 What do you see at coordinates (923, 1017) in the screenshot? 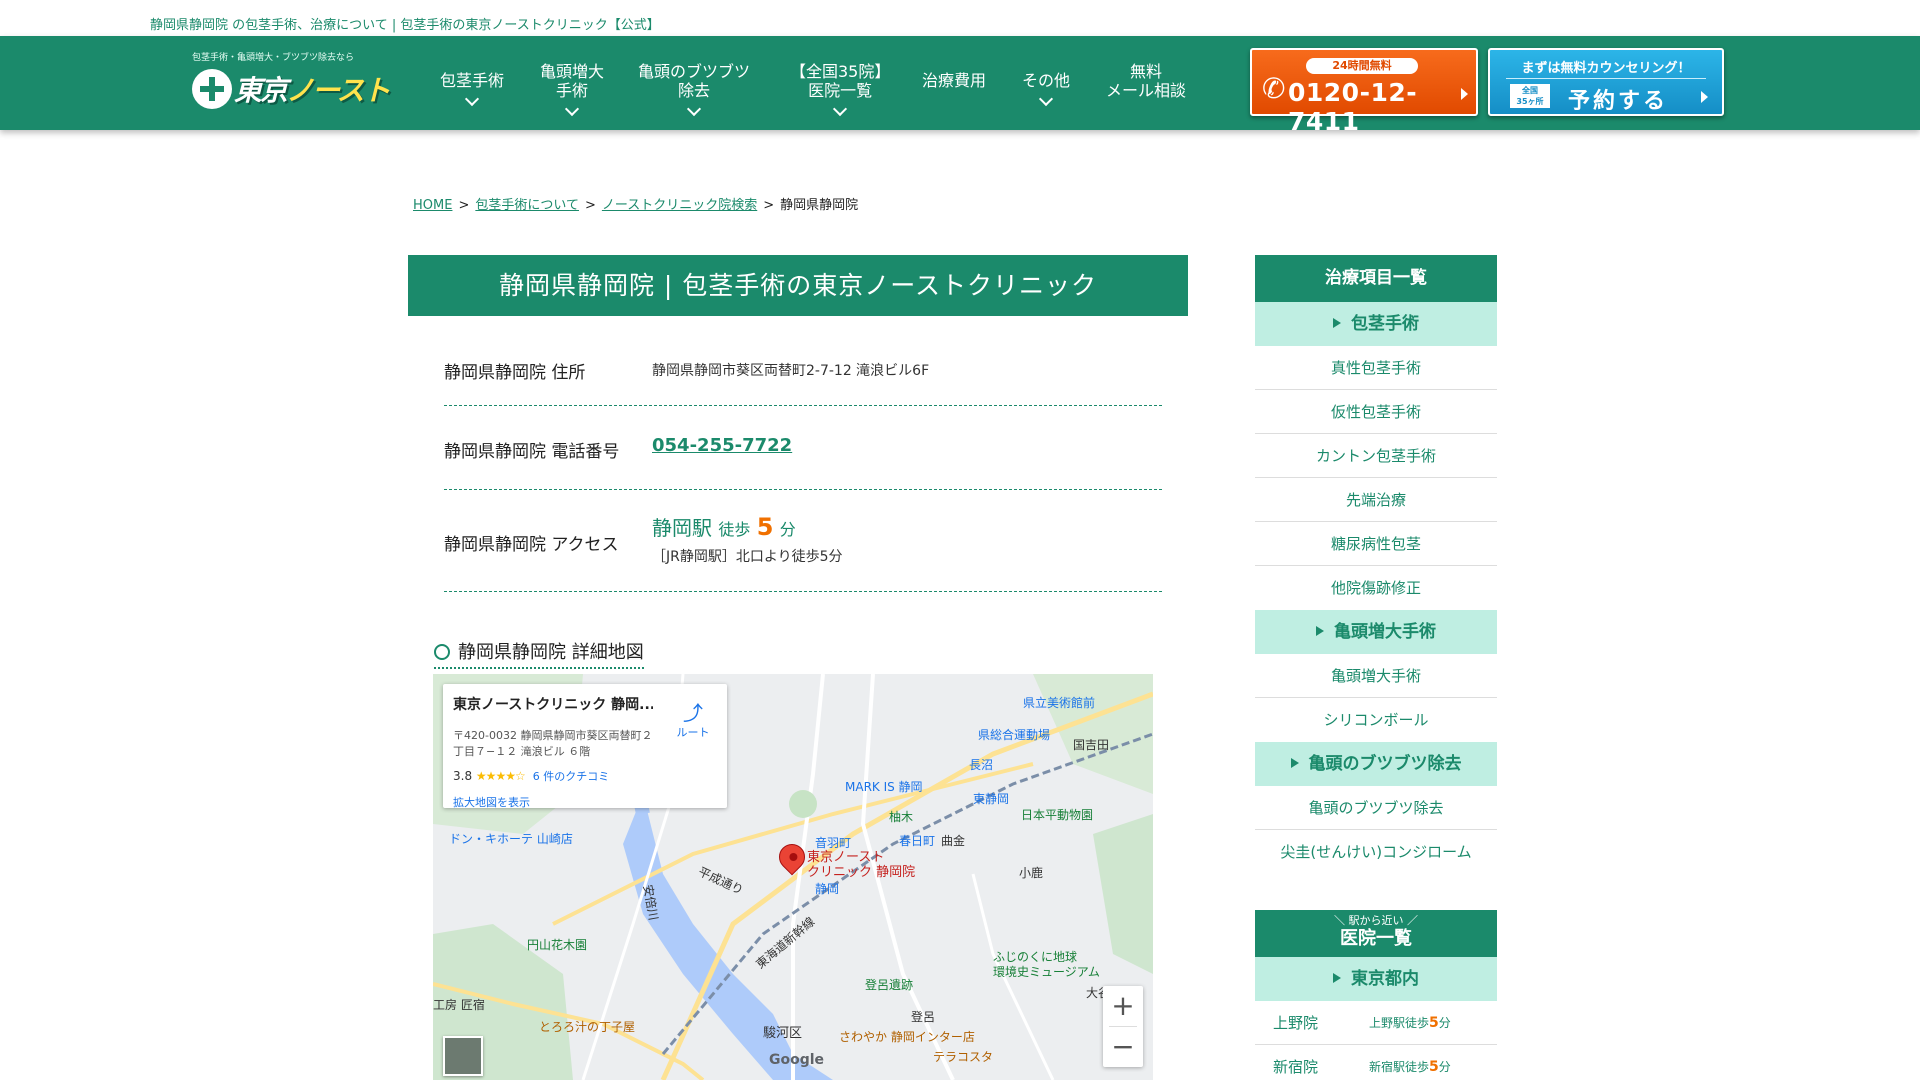
I see `map-label: 登呂` at bounding box center [923, 1017].